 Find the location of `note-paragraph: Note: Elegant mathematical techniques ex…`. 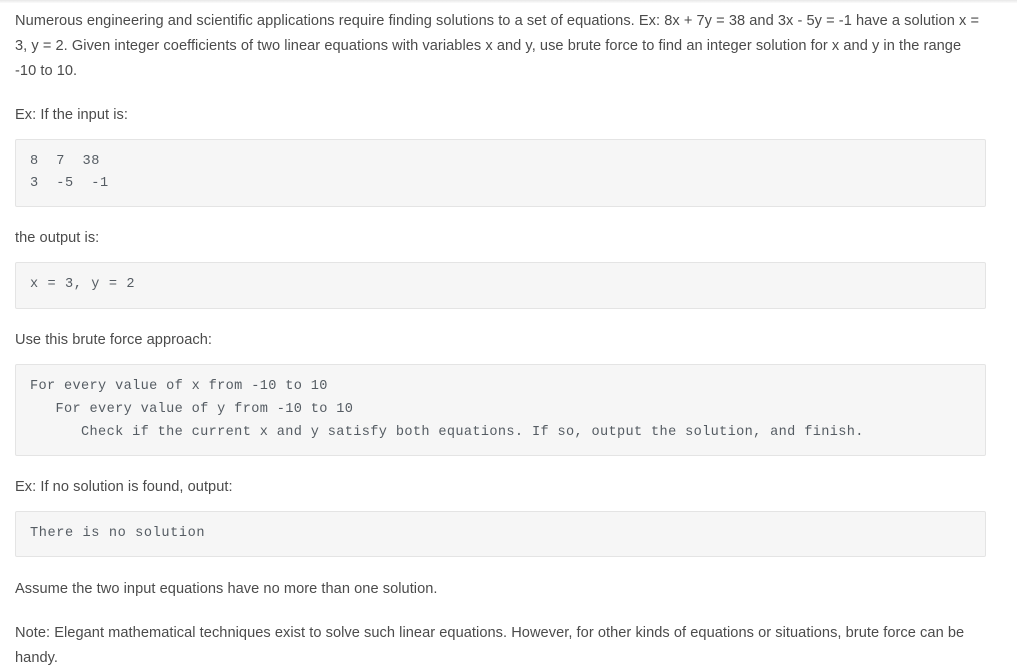

note-paragraph: Note: Elegant mathematical techniques ex… is located at coordinates (490, 645).